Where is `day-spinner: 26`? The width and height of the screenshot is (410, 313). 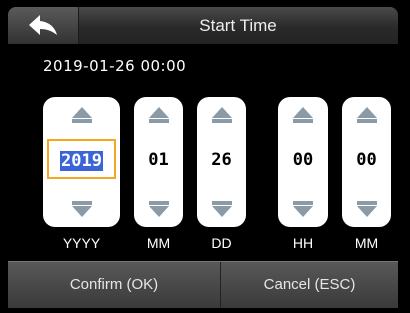
day-spinner: 26 is located at coordinates (221, 162).